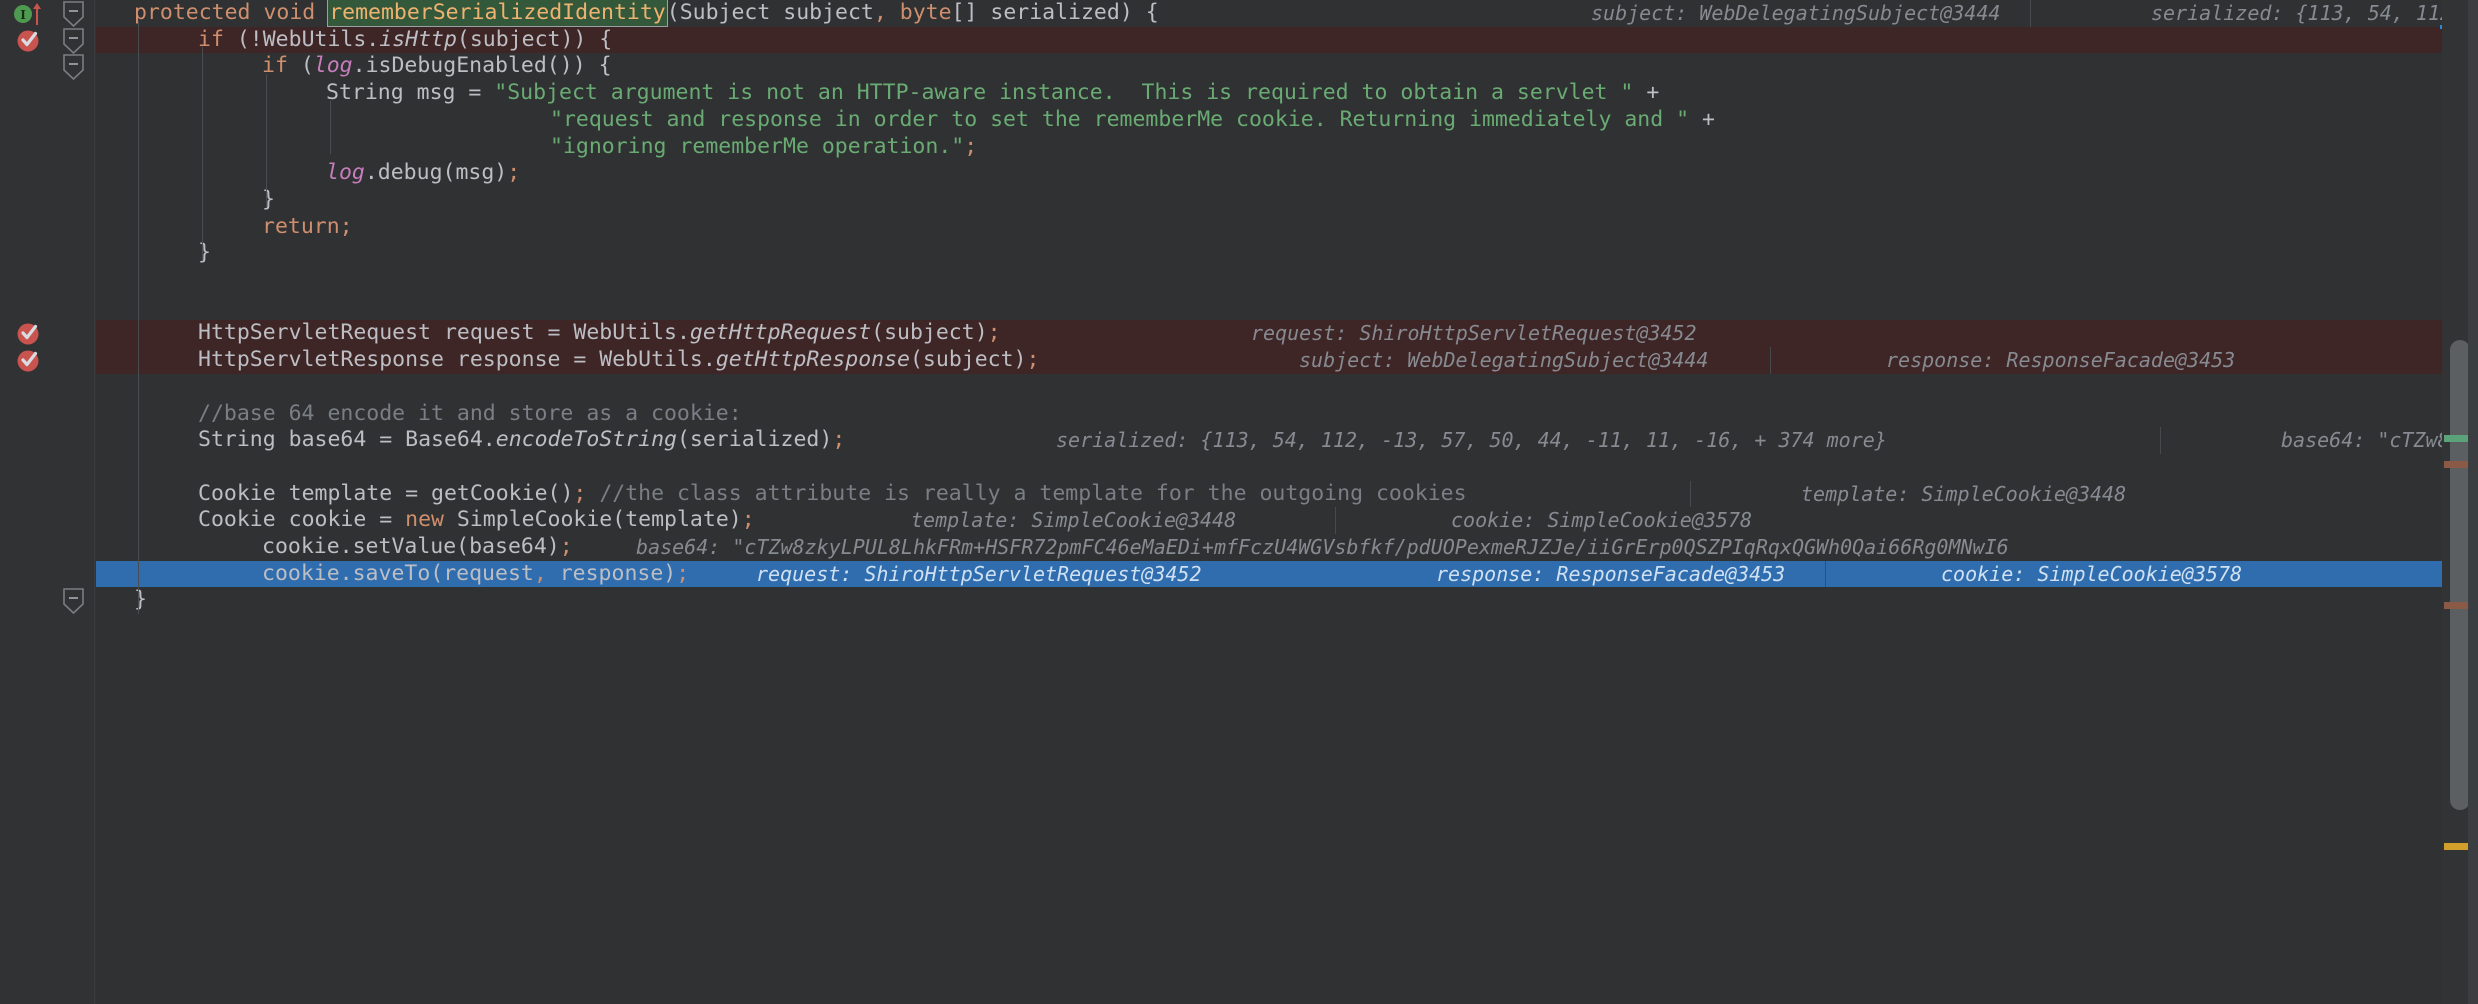  Describe the element at coordinates (476, 573) in the screenshot. I see `code-line-text: cookie.saveTo(request, response);` at that location.